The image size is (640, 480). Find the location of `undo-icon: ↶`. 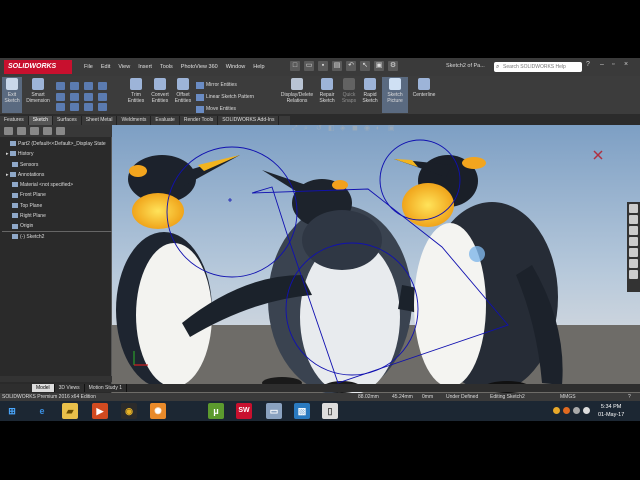

undo-icon: ↶ is located at coordinates (351, 66).